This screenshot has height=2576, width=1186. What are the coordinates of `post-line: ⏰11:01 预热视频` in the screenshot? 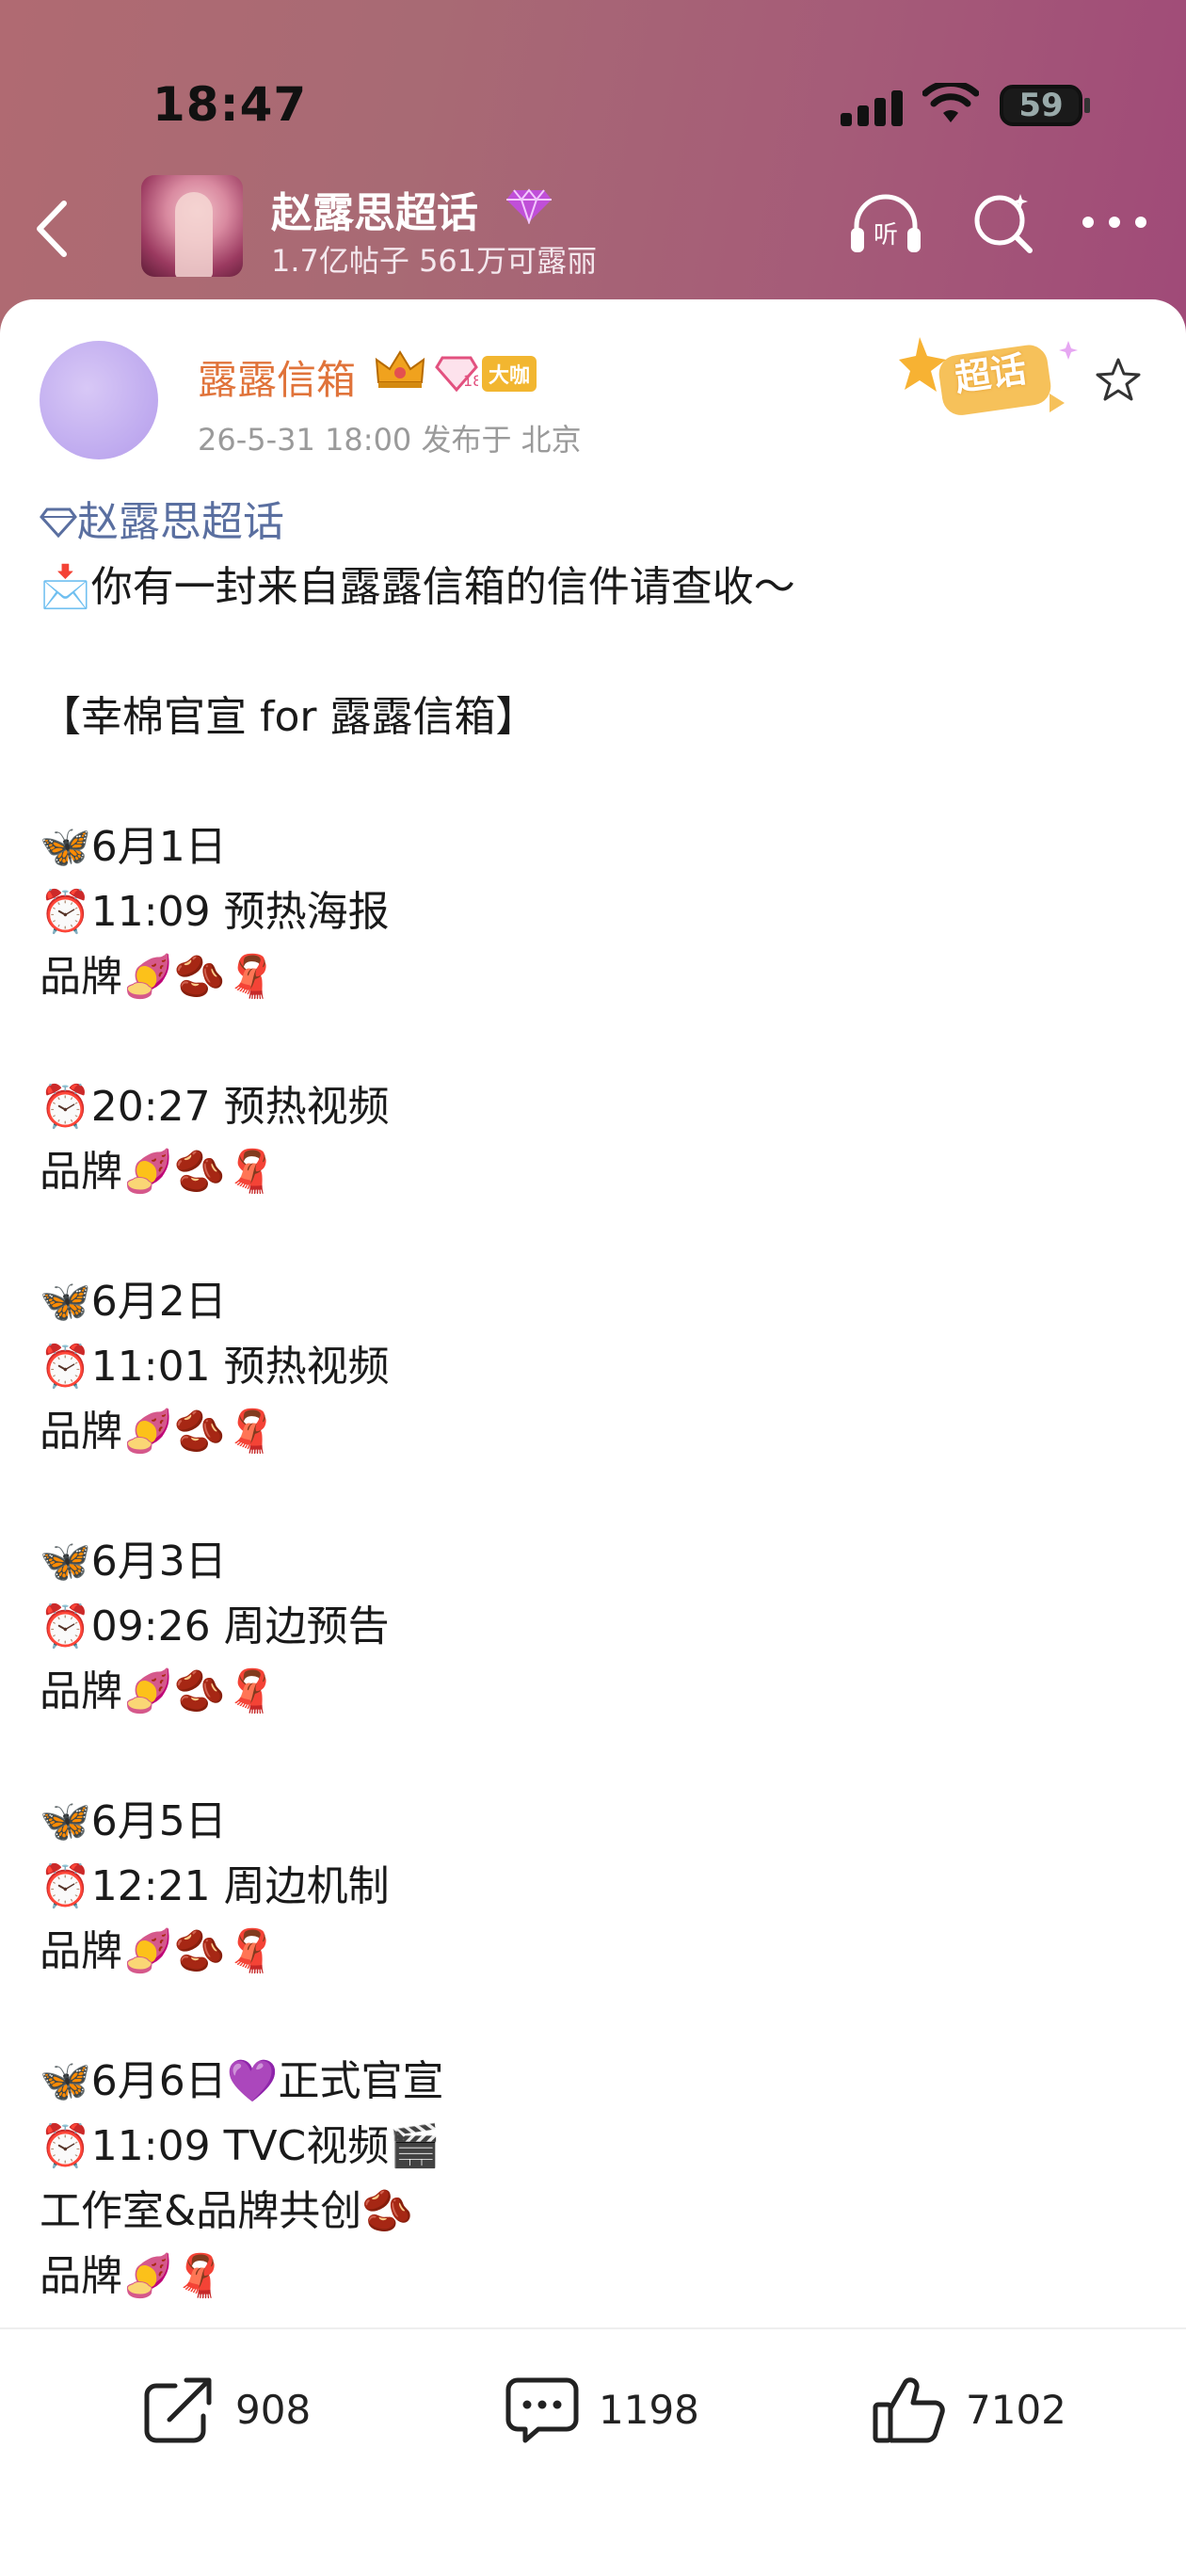 It's located at (215, 1367).